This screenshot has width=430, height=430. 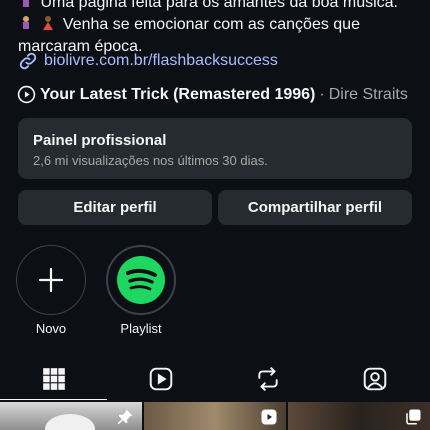 I want to click on posts-grid, so click(x=215, y=416).